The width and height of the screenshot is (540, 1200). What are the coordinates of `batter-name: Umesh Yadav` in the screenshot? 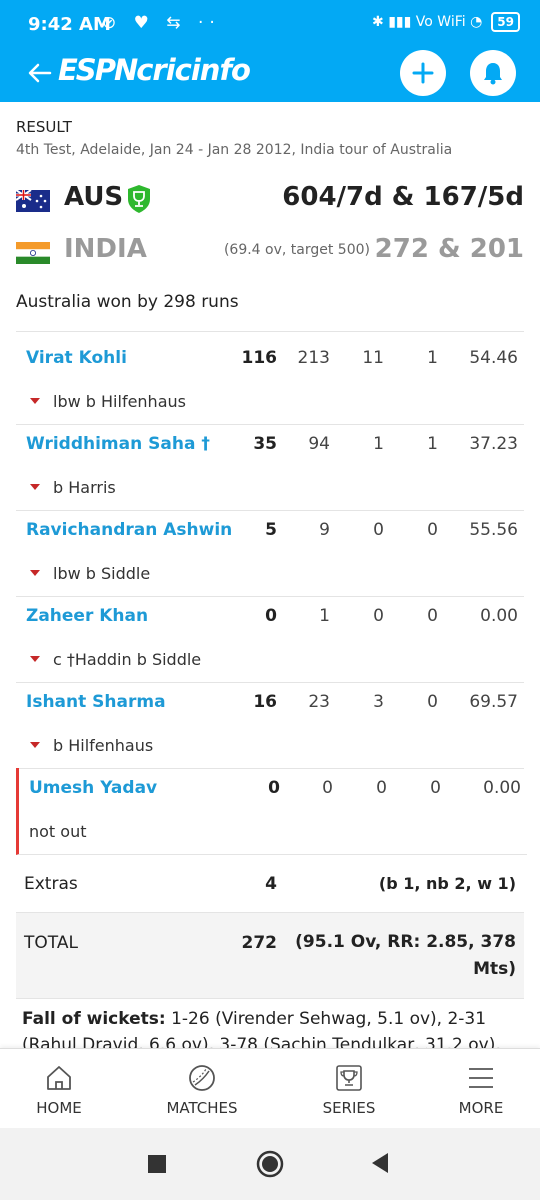 It's located at (93, 788).